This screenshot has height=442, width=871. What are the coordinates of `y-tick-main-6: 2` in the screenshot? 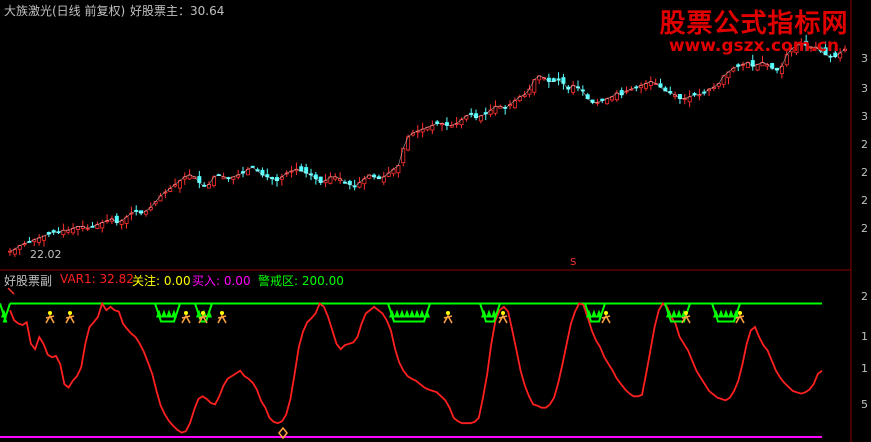 It's located at (864, 200).